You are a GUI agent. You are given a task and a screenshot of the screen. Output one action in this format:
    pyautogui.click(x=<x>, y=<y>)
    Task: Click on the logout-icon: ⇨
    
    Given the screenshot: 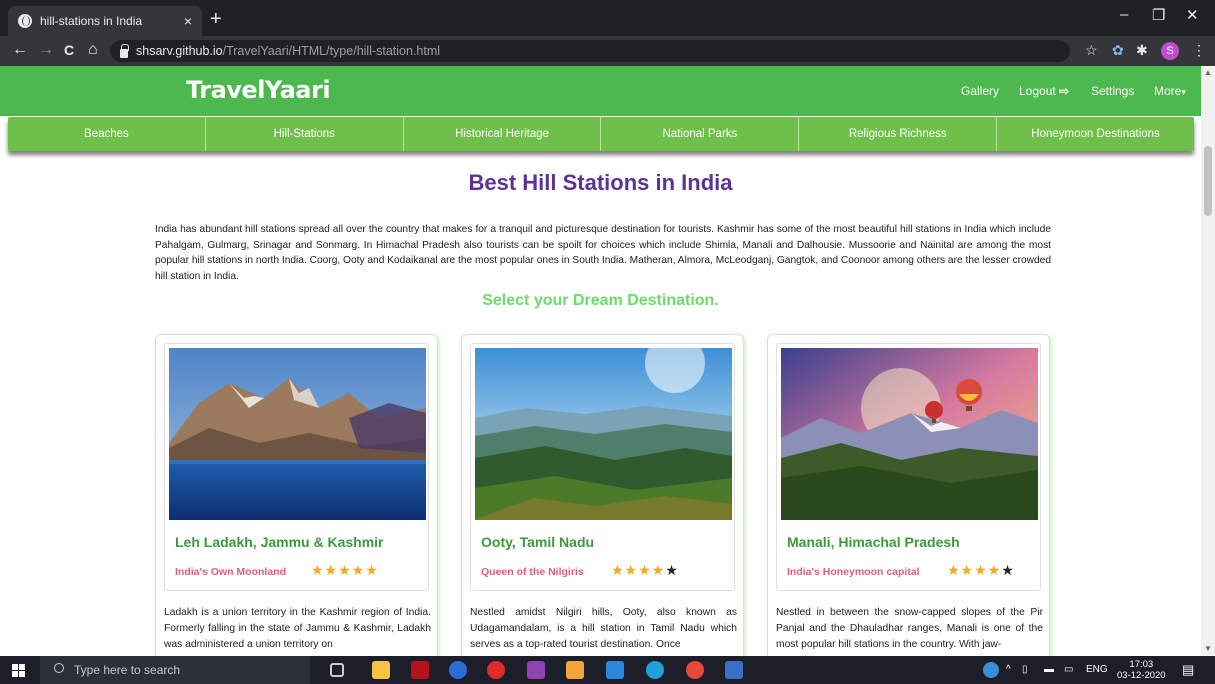 What is the action you would take?
    pyautogui.click(x=1064, y=91)
    